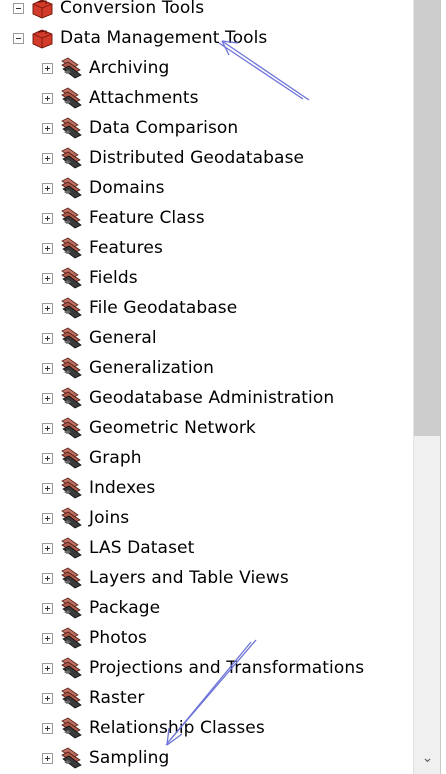 The height and width of the screenshot is (774, 446). Describe the element at coordinates (123, 338) in the screenshot. I see `tree-node-label: General` at that location.